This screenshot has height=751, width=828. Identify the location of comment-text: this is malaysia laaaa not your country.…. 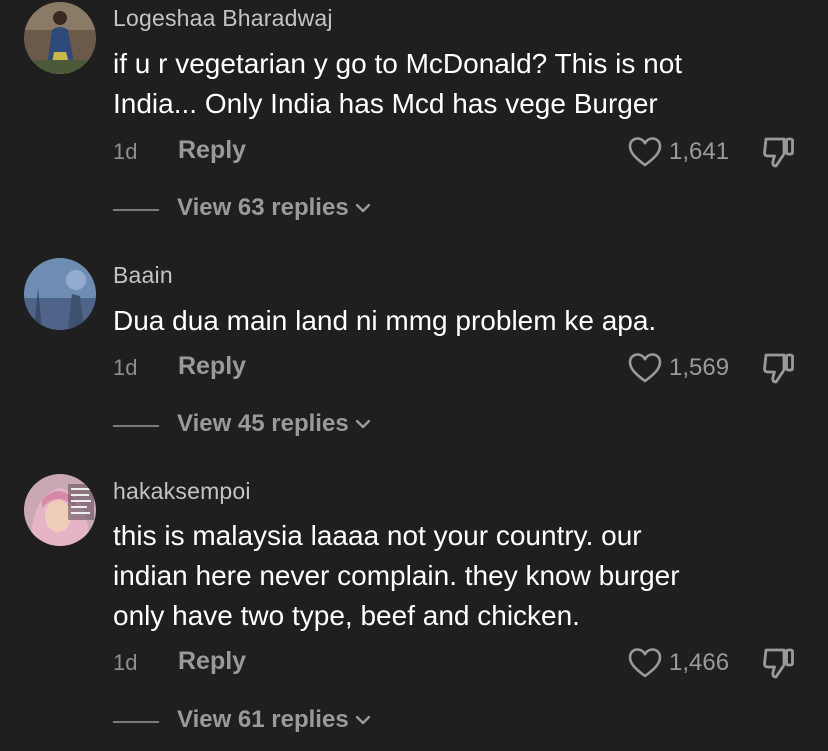
(463, 576).